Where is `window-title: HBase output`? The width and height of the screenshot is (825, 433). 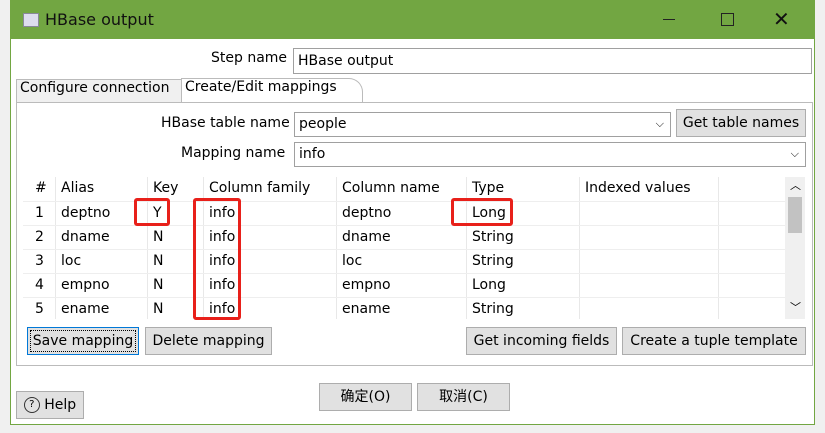
window-title: HBase output is located at coordinates (99, 19).